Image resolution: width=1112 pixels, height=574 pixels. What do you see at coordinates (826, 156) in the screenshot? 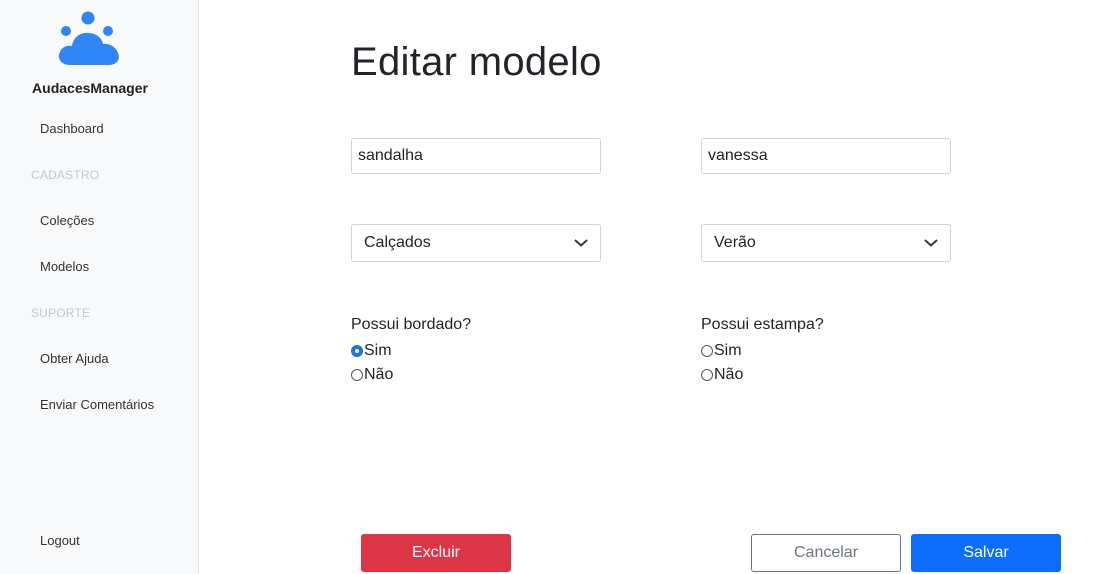
I see `responsavel-input` at bounding box center [826, 156].